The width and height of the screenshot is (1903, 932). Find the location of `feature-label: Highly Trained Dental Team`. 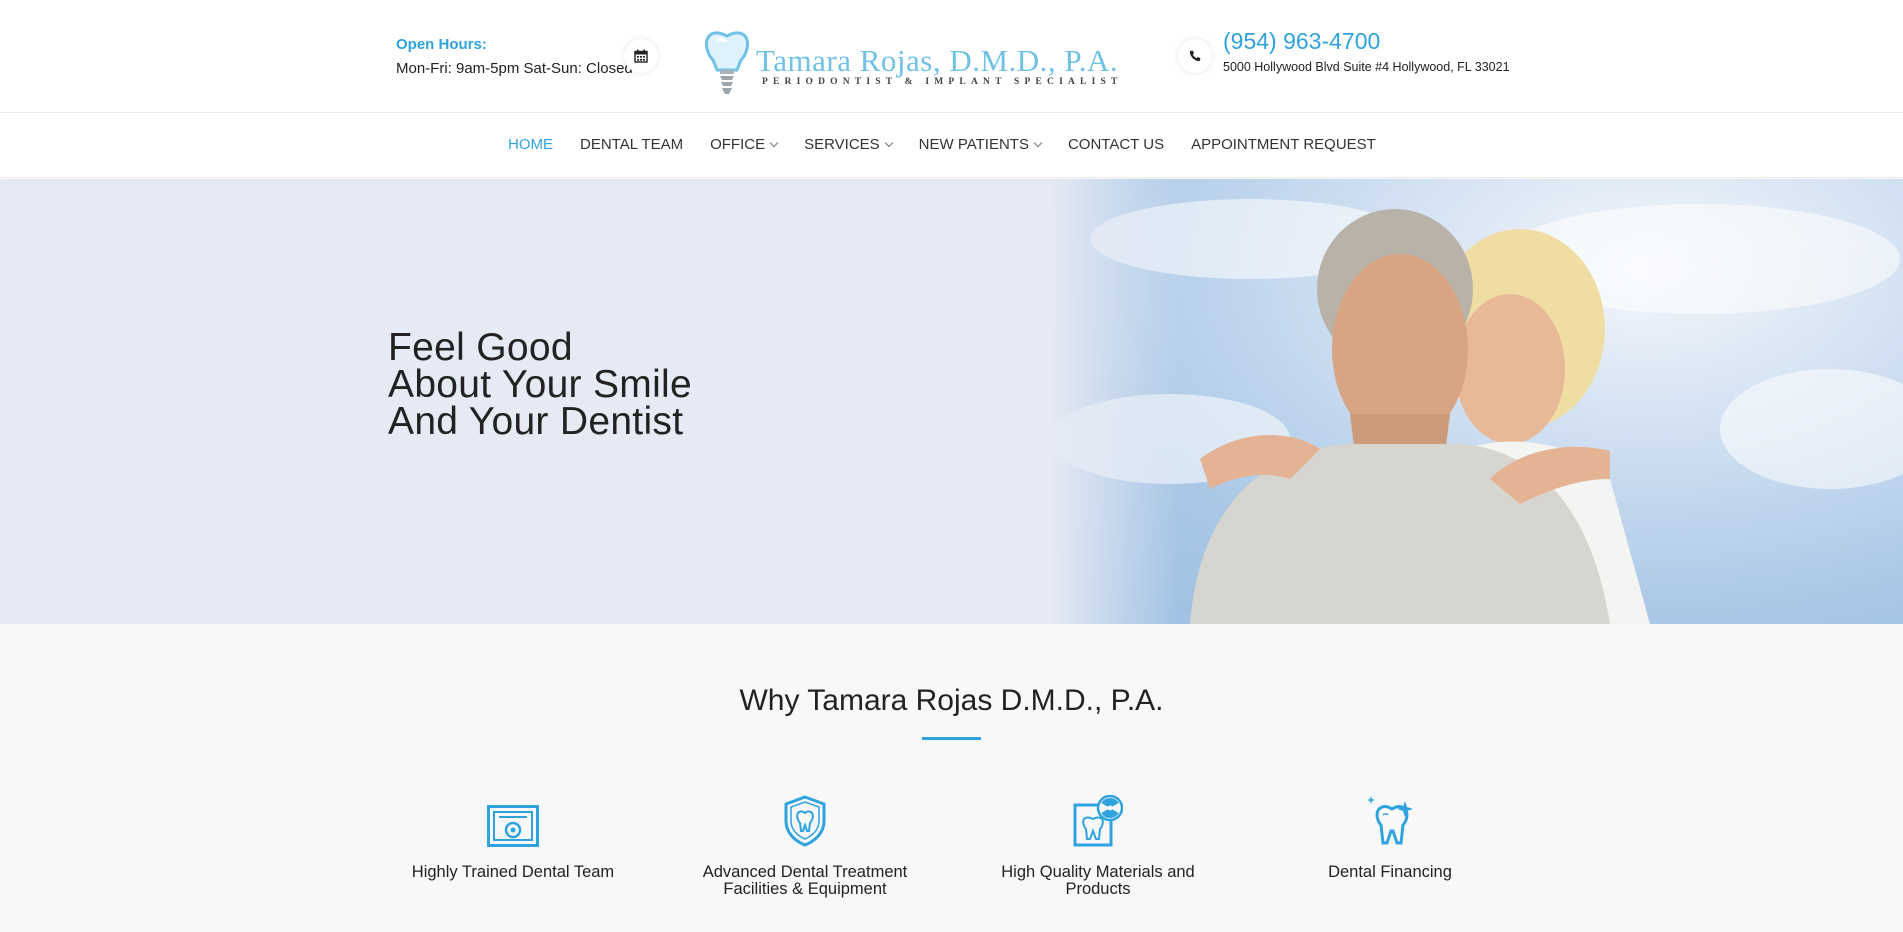

feature-label: Highly Trained Dental Team is located at coordinates (513, 872).